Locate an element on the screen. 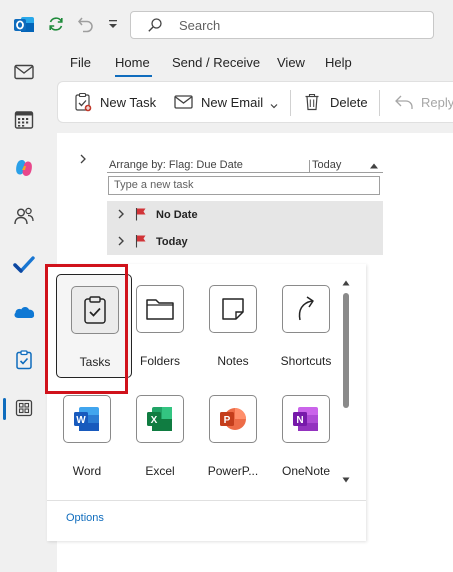 This screenshot has width=453, height=572. nav-copilot-icon is located at coordinates (24, 168).